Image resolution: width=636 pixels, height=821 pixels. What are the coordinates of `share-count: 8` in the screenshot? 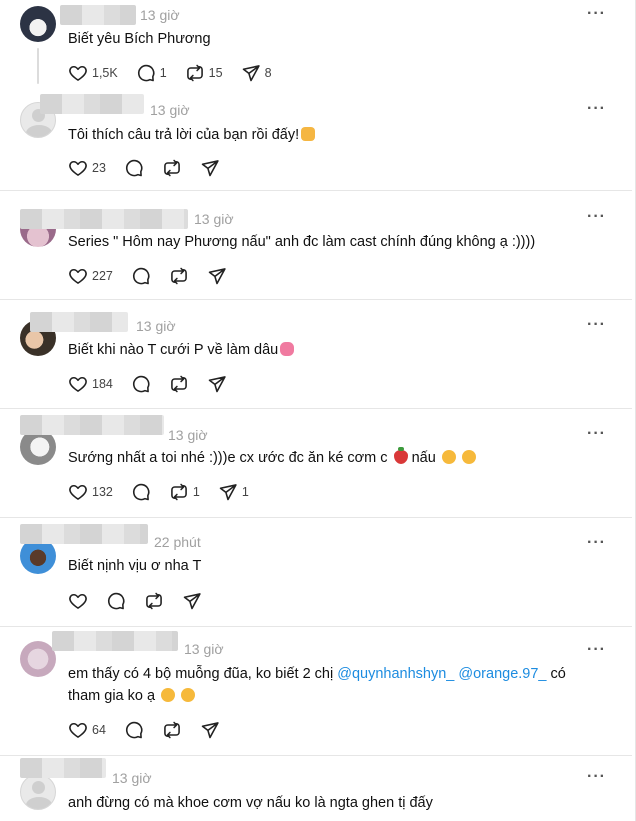 It's located at (268, 73).